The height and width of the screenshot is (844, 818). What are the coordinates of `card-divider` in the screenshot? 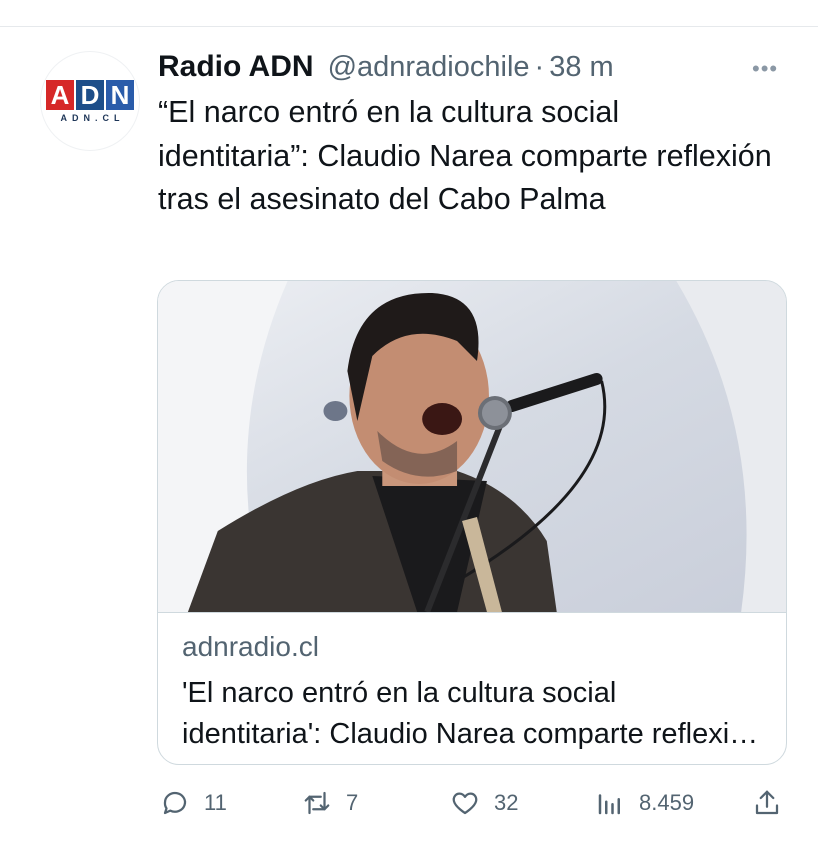 It's located at (472, 612).